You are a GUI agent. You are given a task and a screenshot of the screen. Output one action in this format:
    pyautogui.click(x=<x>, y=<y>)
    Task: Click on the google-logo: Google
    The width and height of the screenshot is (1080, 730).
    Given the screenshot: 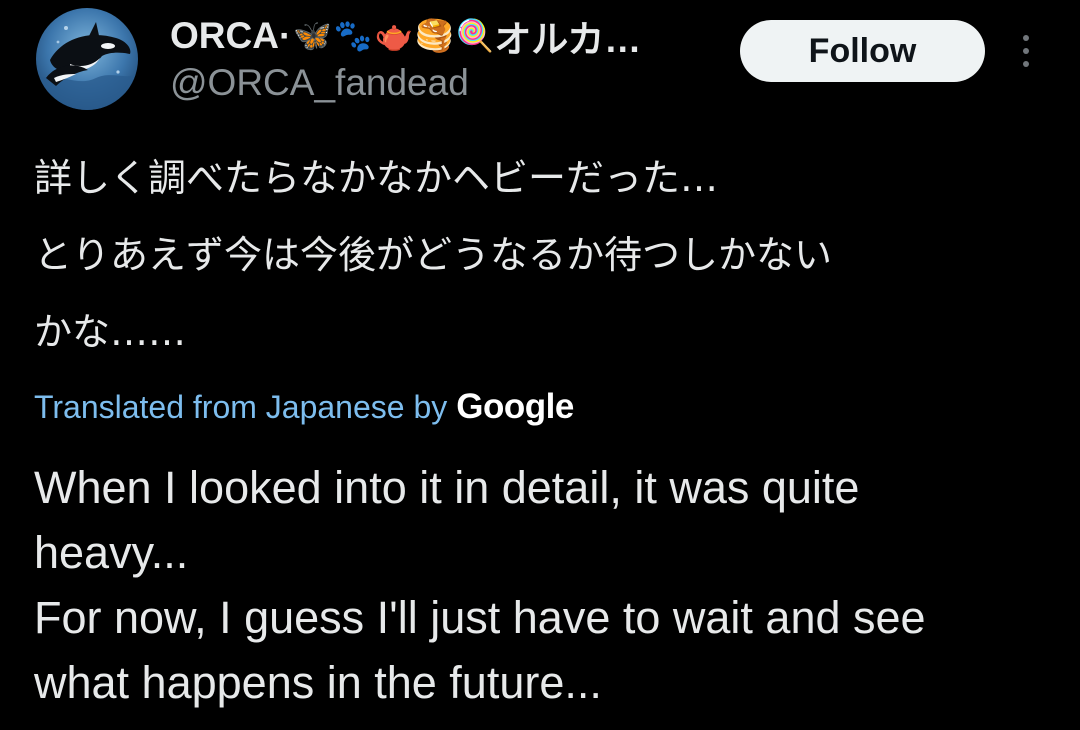 What is the action you would take?
    pyautogui.click(x=515, y=406)
    